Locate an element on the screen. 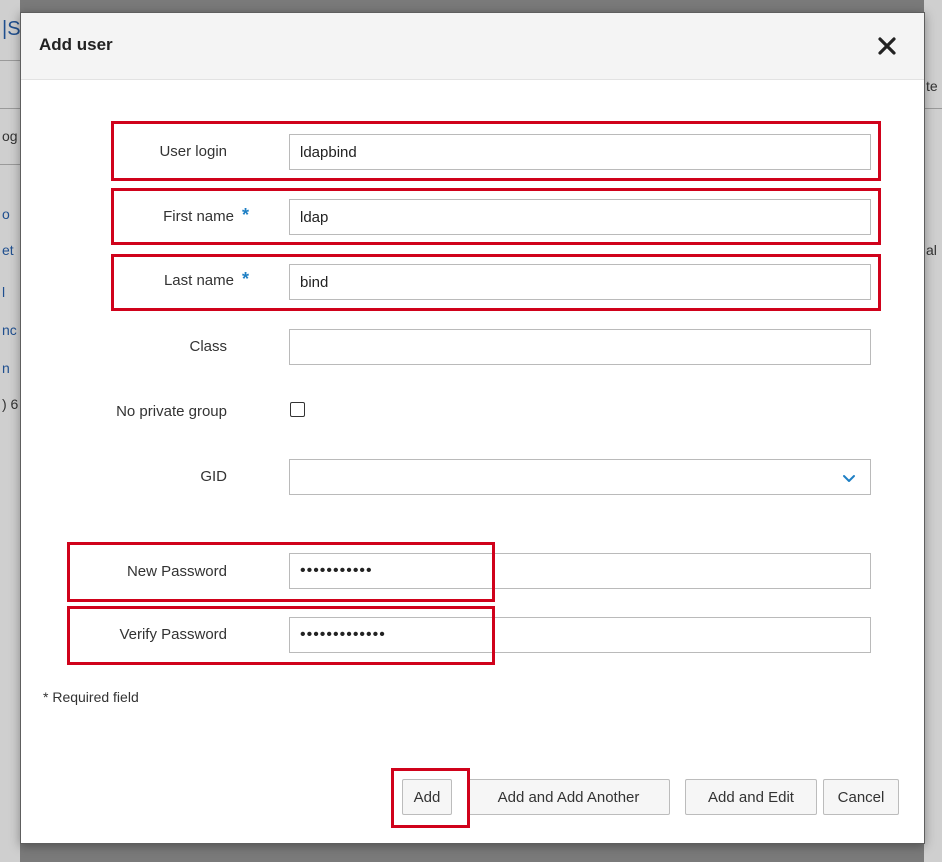  new-password-input is located at coordinates (580, 571).